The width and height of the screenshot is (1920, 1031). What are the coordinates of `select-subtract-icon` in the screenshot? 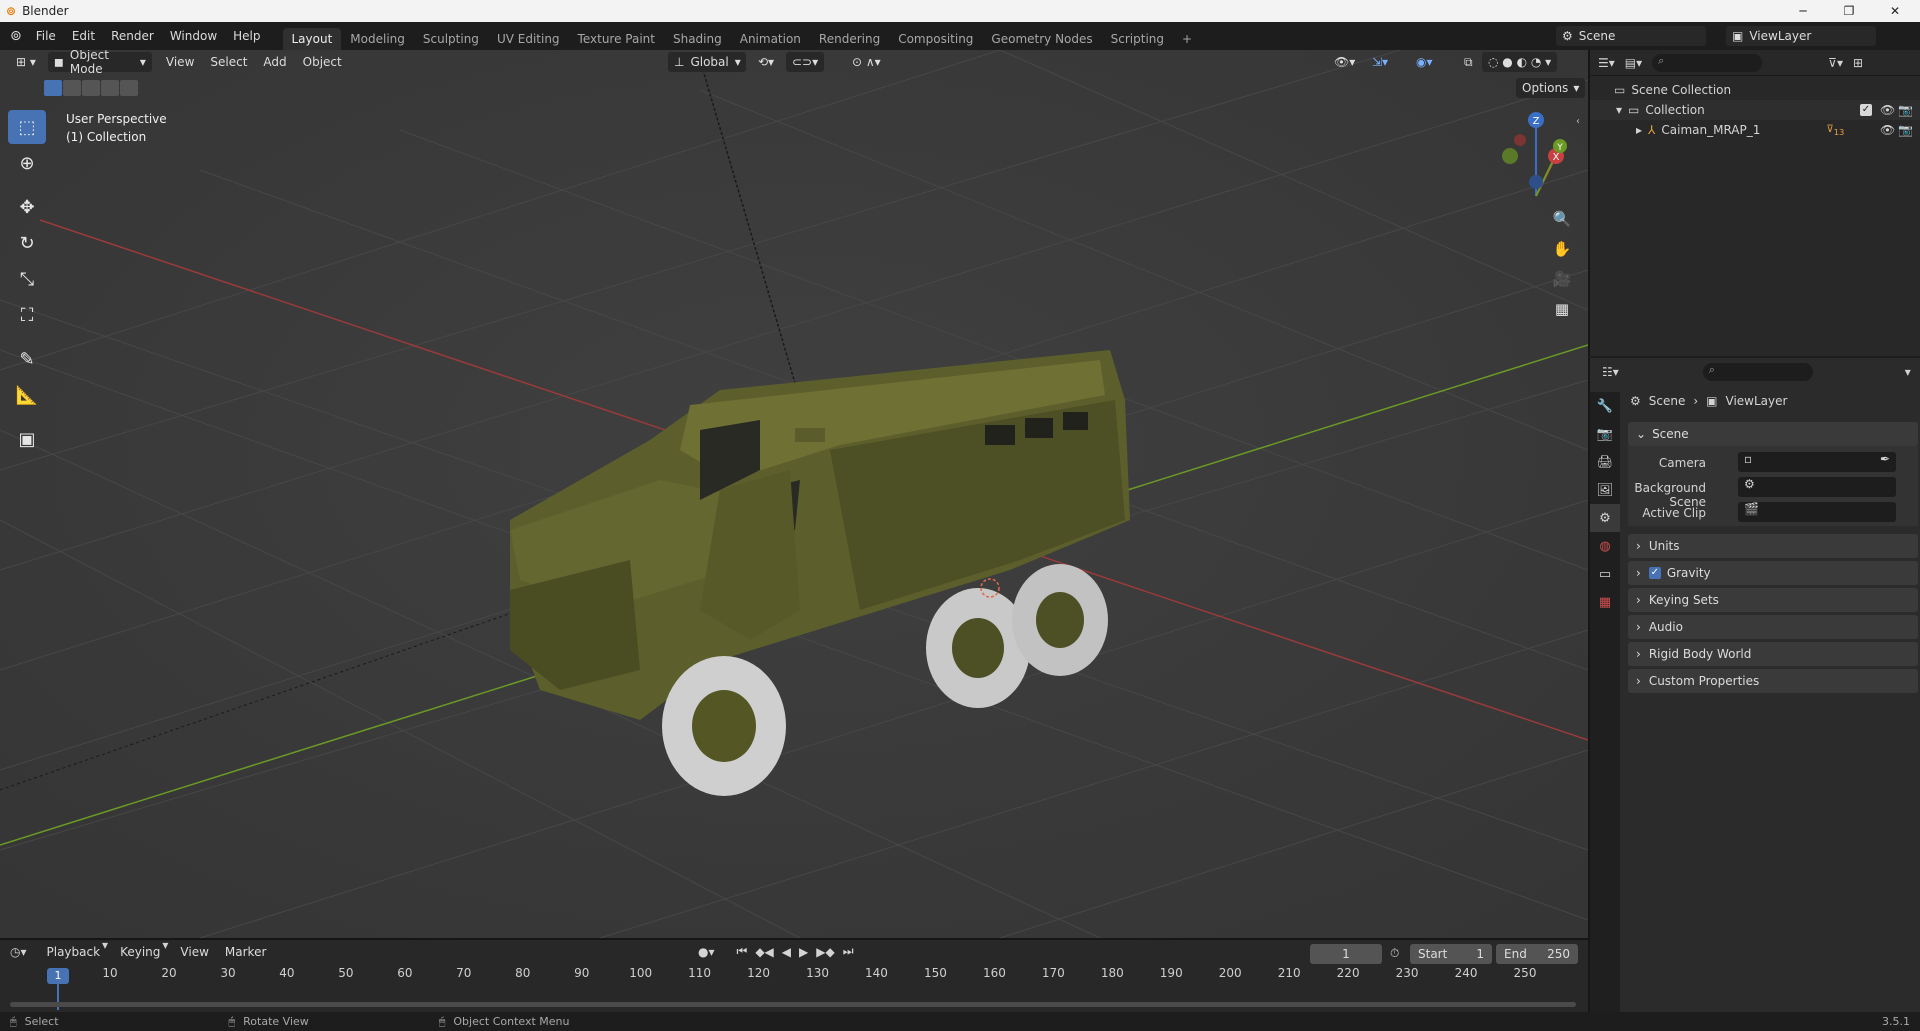 It's located at (91, 88).